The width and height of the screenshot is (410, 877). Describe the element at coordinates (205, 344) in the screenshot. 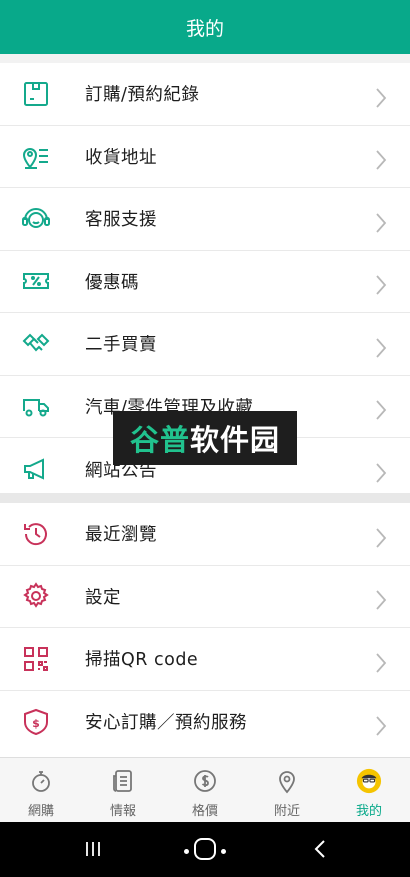

I see `menu-item-second-hand: 二手買賣` at that location.